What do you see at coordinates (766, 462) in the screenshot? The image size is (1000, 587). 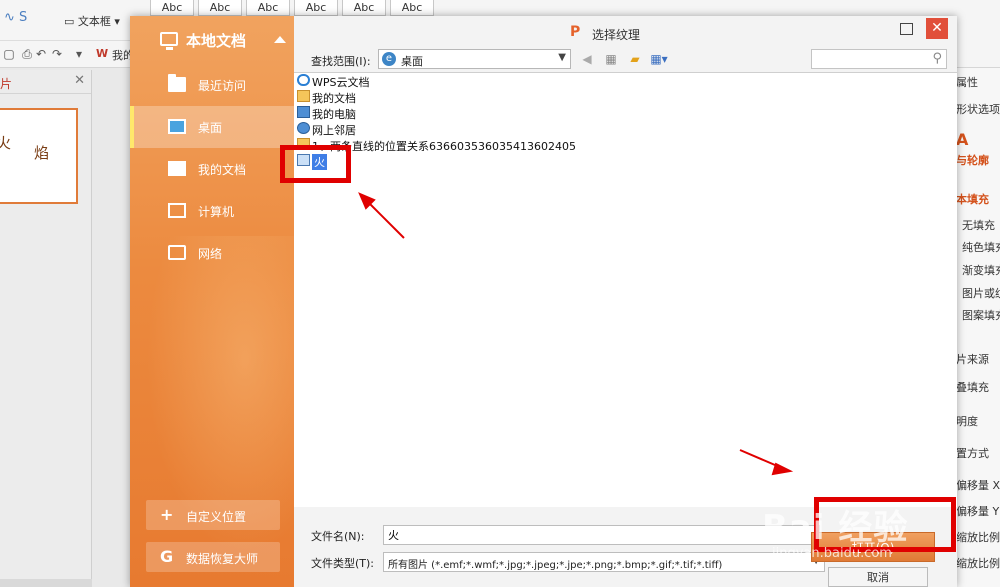 I see `arrow-to-open` at bounding box center [766, 462].